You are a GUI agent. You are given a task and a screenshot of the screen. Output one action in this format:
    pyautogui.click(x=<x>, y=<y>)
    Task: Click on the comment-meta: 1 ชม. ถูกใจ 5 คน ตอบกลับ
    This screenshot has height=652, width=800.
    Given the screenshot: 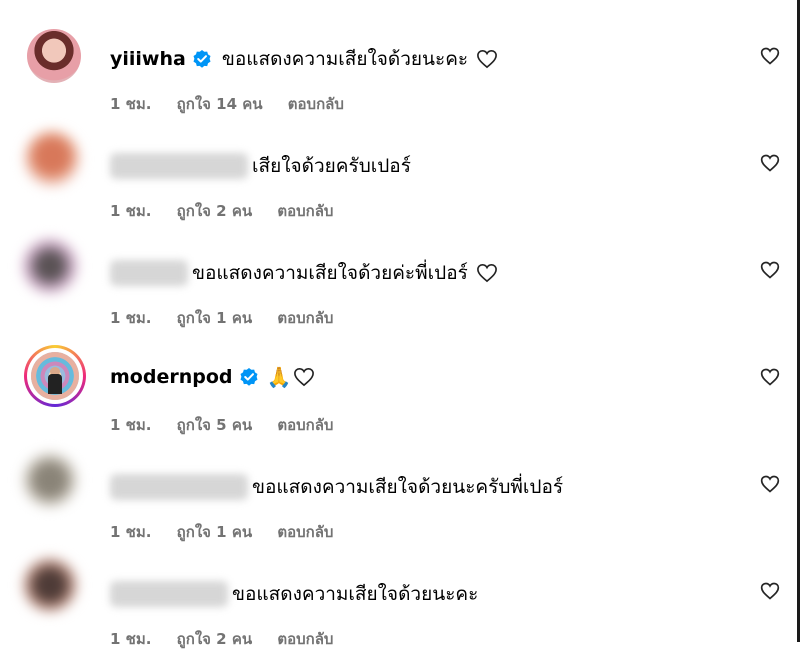 What is the action you would take?
    pyautogui.click(x=231, y=425)
    